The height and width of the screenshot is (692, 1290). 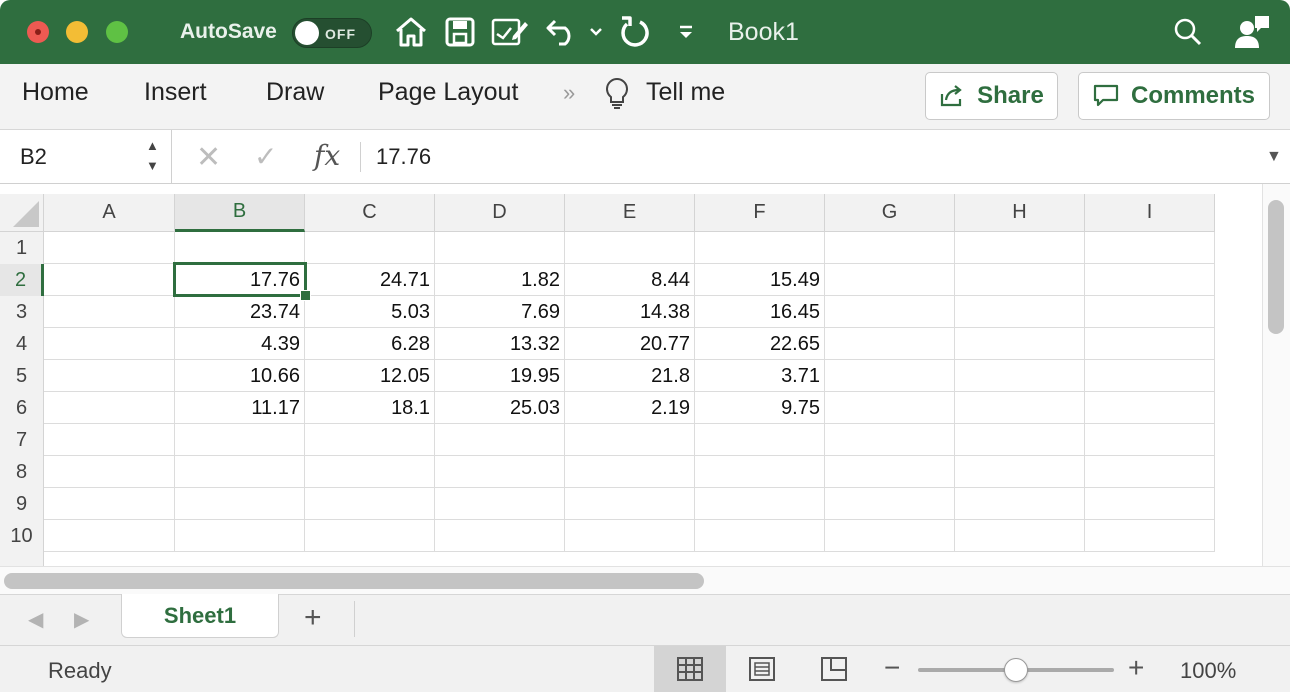 What do you see at coordinates (370, 344) in the screenshot?
I see `cell-c4: 6.28` at bounding box center [370, 344].